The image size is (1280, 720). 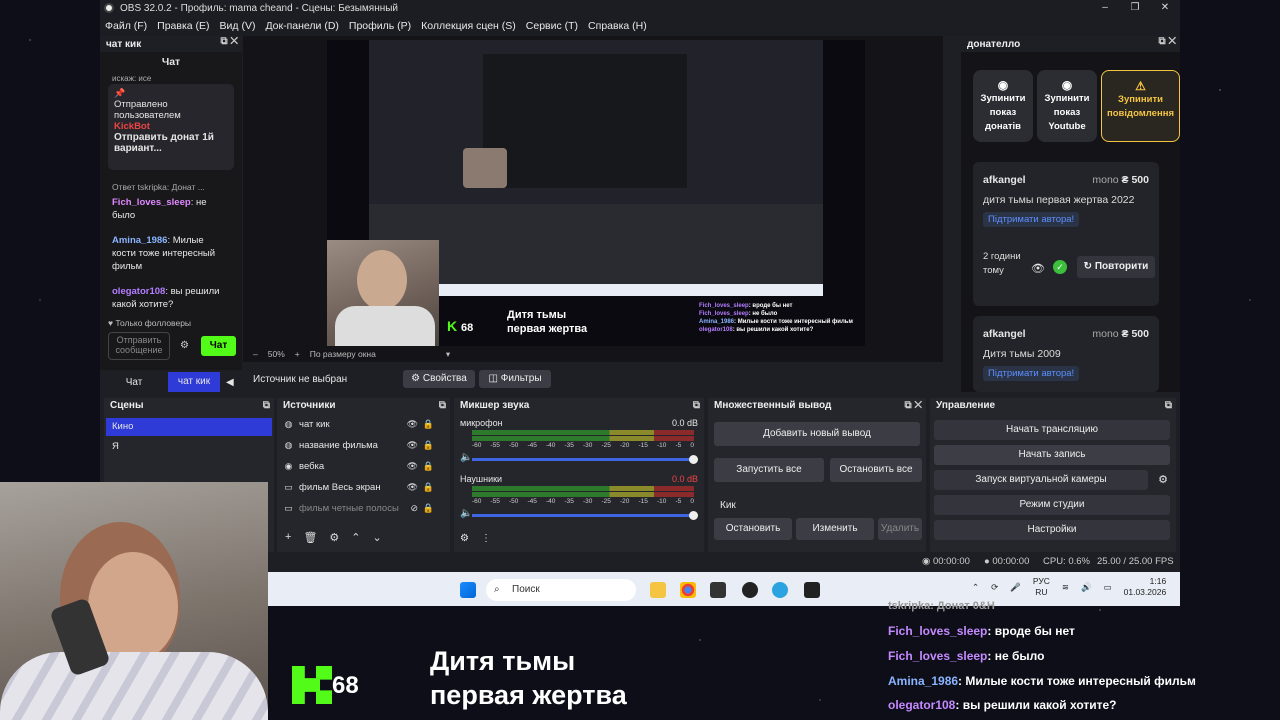 What do you see at coordinates (1140, 106) in the screenshot?
I see `stop-messages-button: ⚠ Зупинити повідомлення` at bounding box center [1140, 106].